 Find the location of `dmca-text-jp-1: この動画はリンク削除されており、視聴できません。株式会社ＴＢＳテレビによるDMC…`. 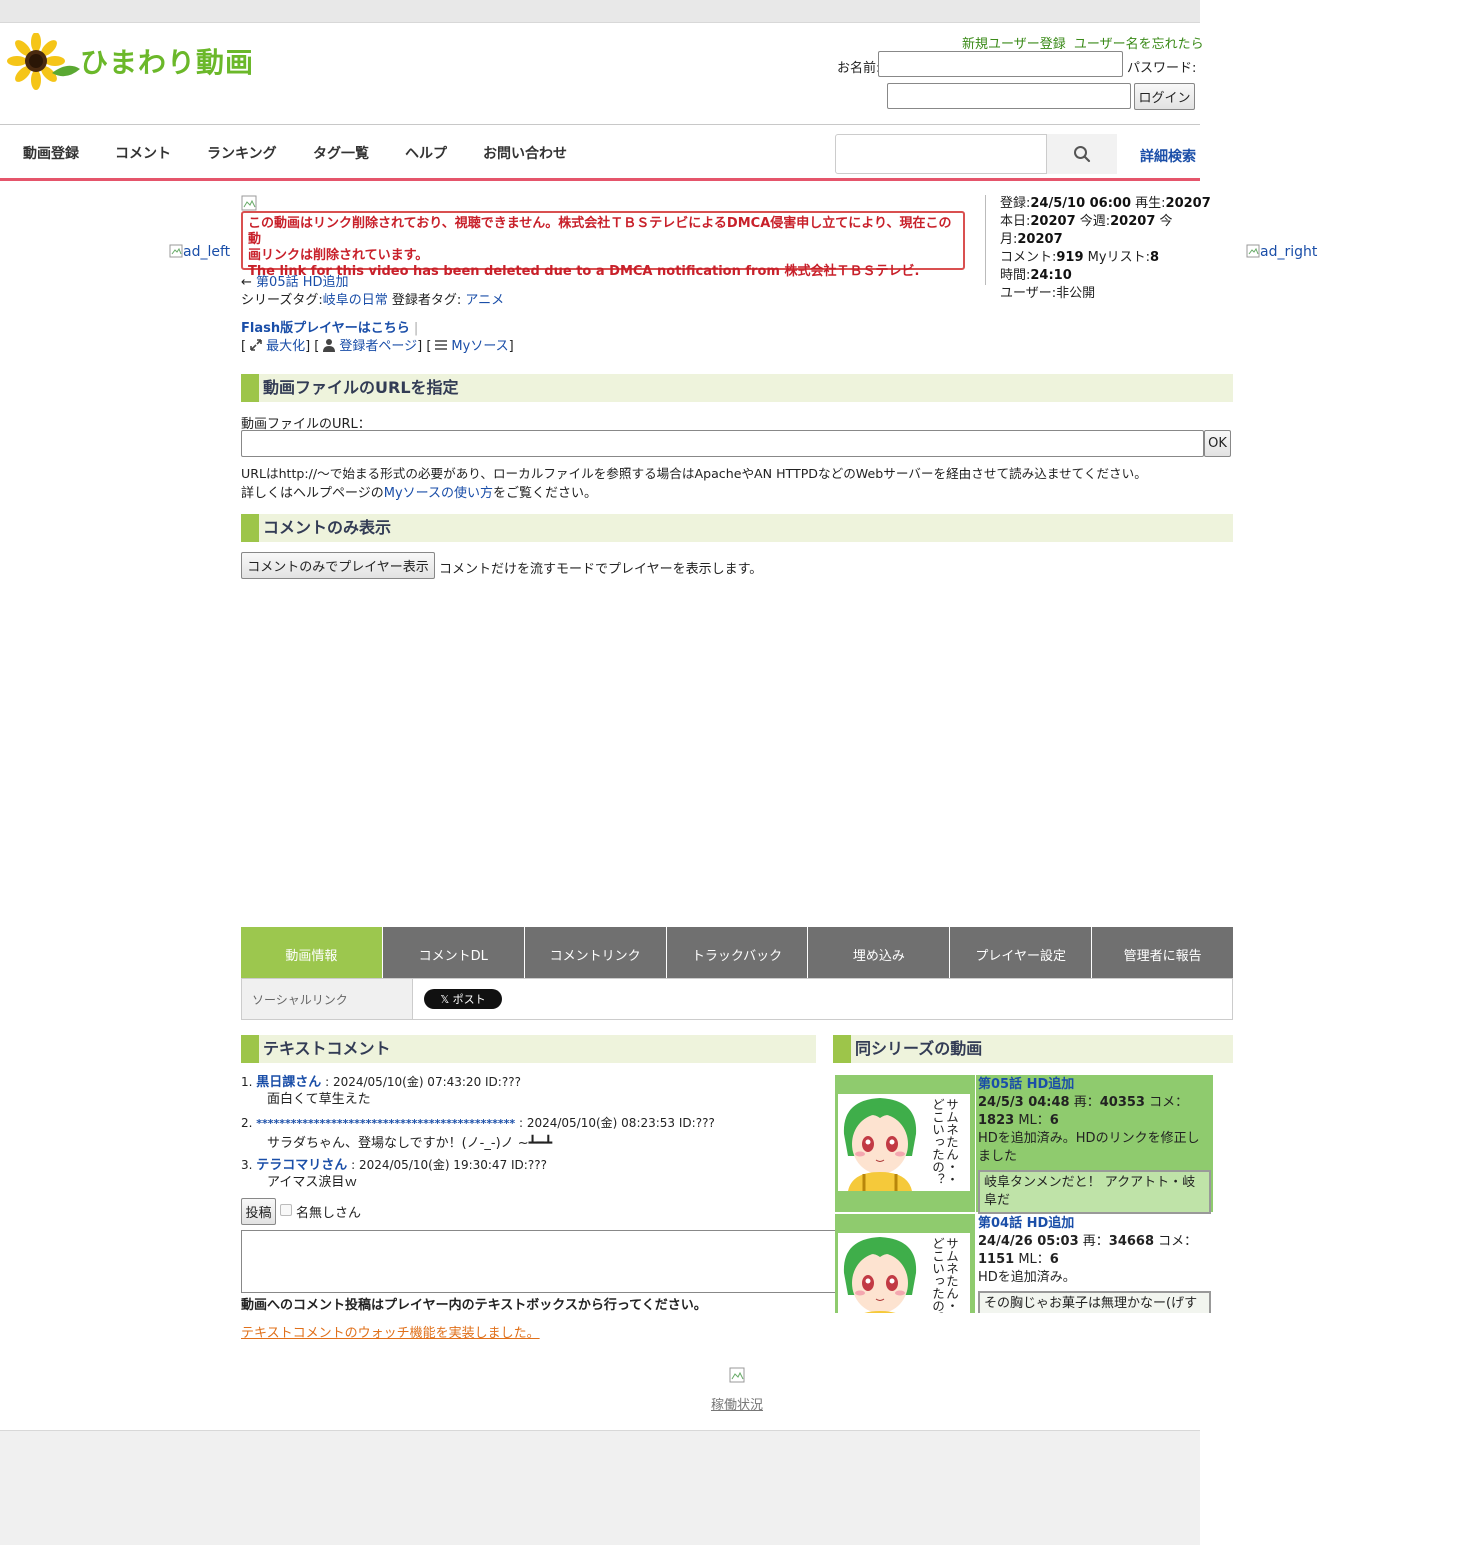

dmca-text-jp-1: この動画はリンク削除されており、視聴できません。株式会社ＴＢＳテレビによるDMC… is located at coordinates (600, 231).